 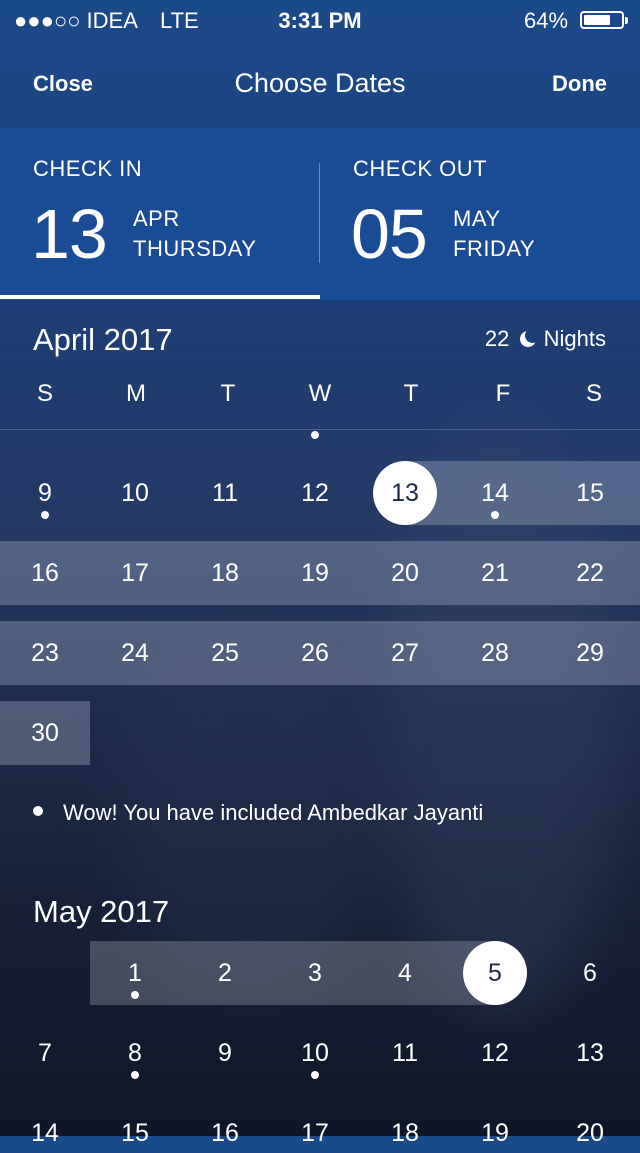 I want to click on calendar-day: 2, so click(x=225, y=973).